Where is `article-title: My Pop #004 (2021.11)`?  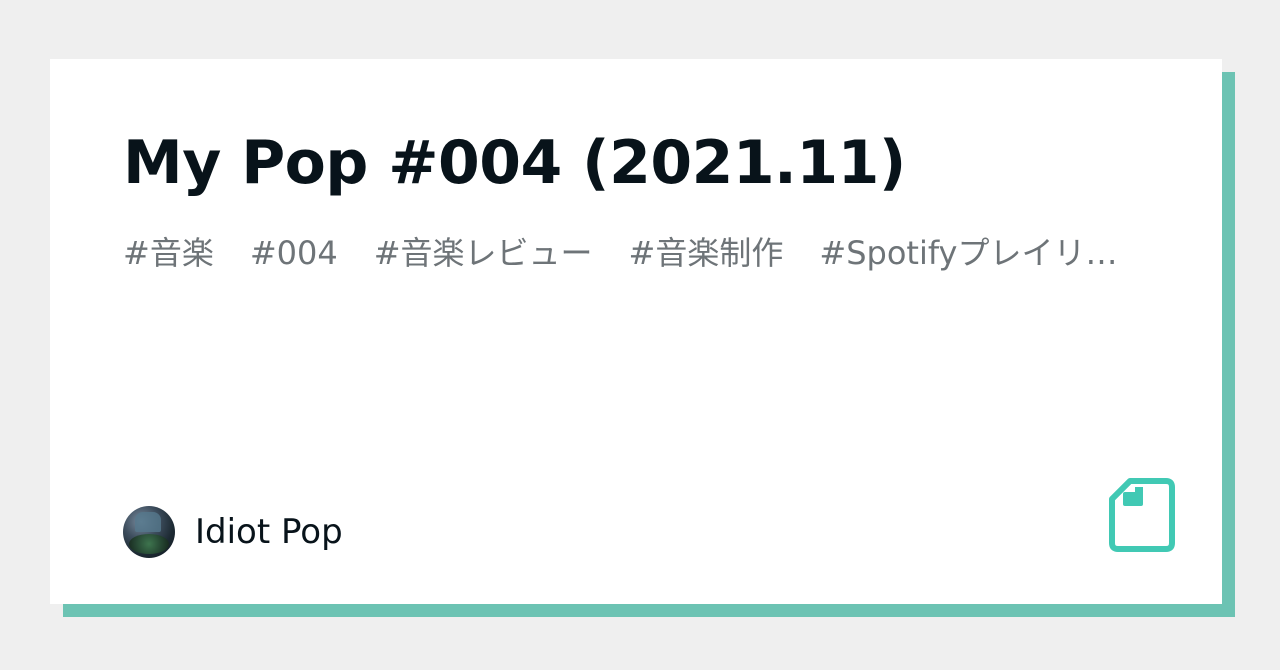
article-title: My Pop #004 (2021.11) is located at coordinates (514, 163).